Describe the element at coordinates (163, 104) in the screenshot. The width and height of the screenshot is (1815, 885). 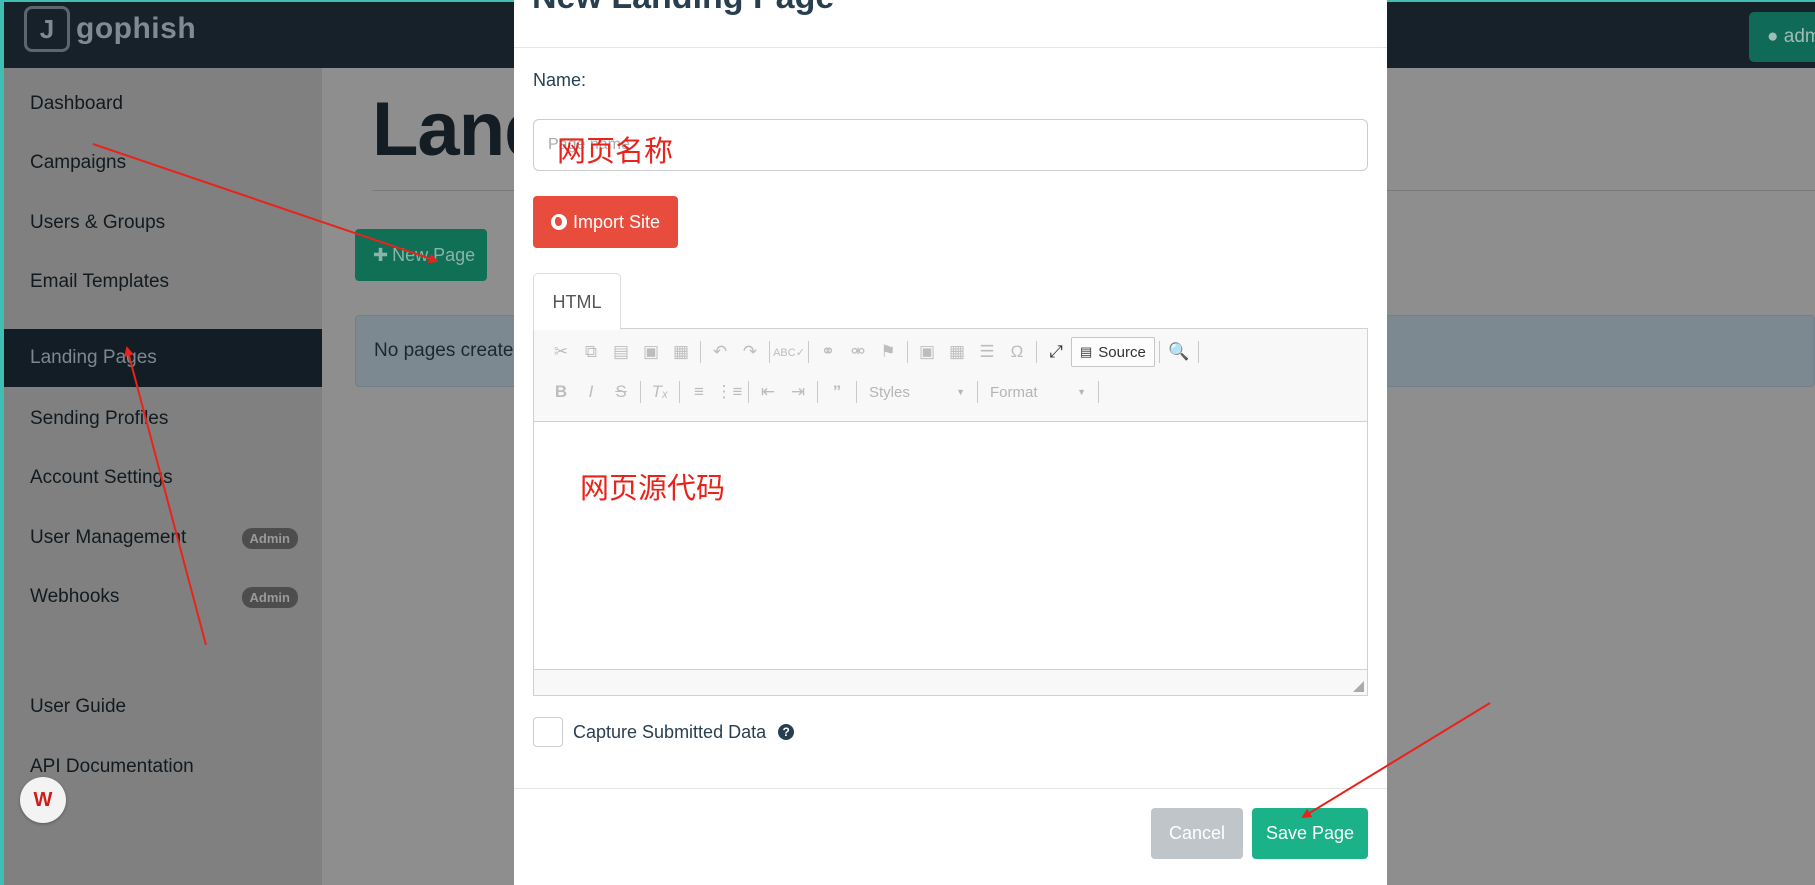
I see `sidebar-item-dashboard: Dashboard` at that location.